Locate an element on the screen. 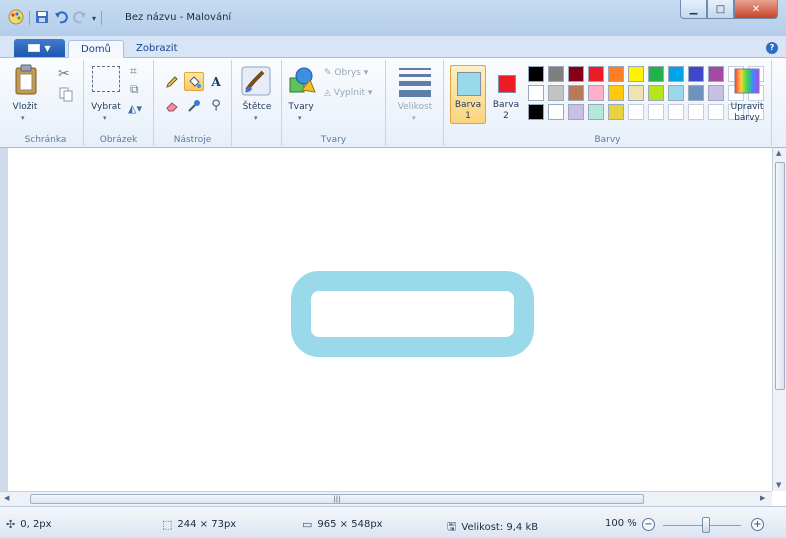 The height and width of the screenshot is (538, 786). vertical-scrollbar: ▲ ▼ is located at coordinates (779, 319).